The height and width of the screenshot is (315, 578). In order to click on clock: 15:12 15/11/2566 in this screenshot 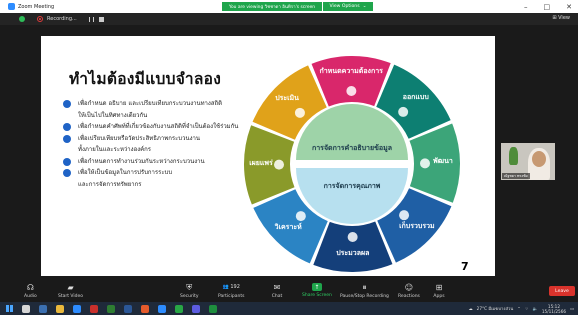, I will do `click(554, 309)`.